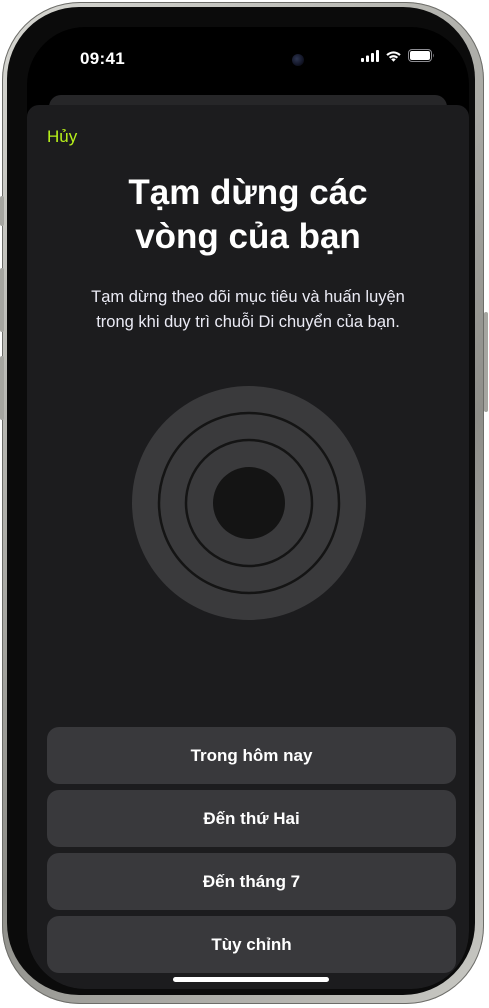 This screenshot has width=489, height=1008. I want to click on cellular-signal-icon, so click(370, 58).